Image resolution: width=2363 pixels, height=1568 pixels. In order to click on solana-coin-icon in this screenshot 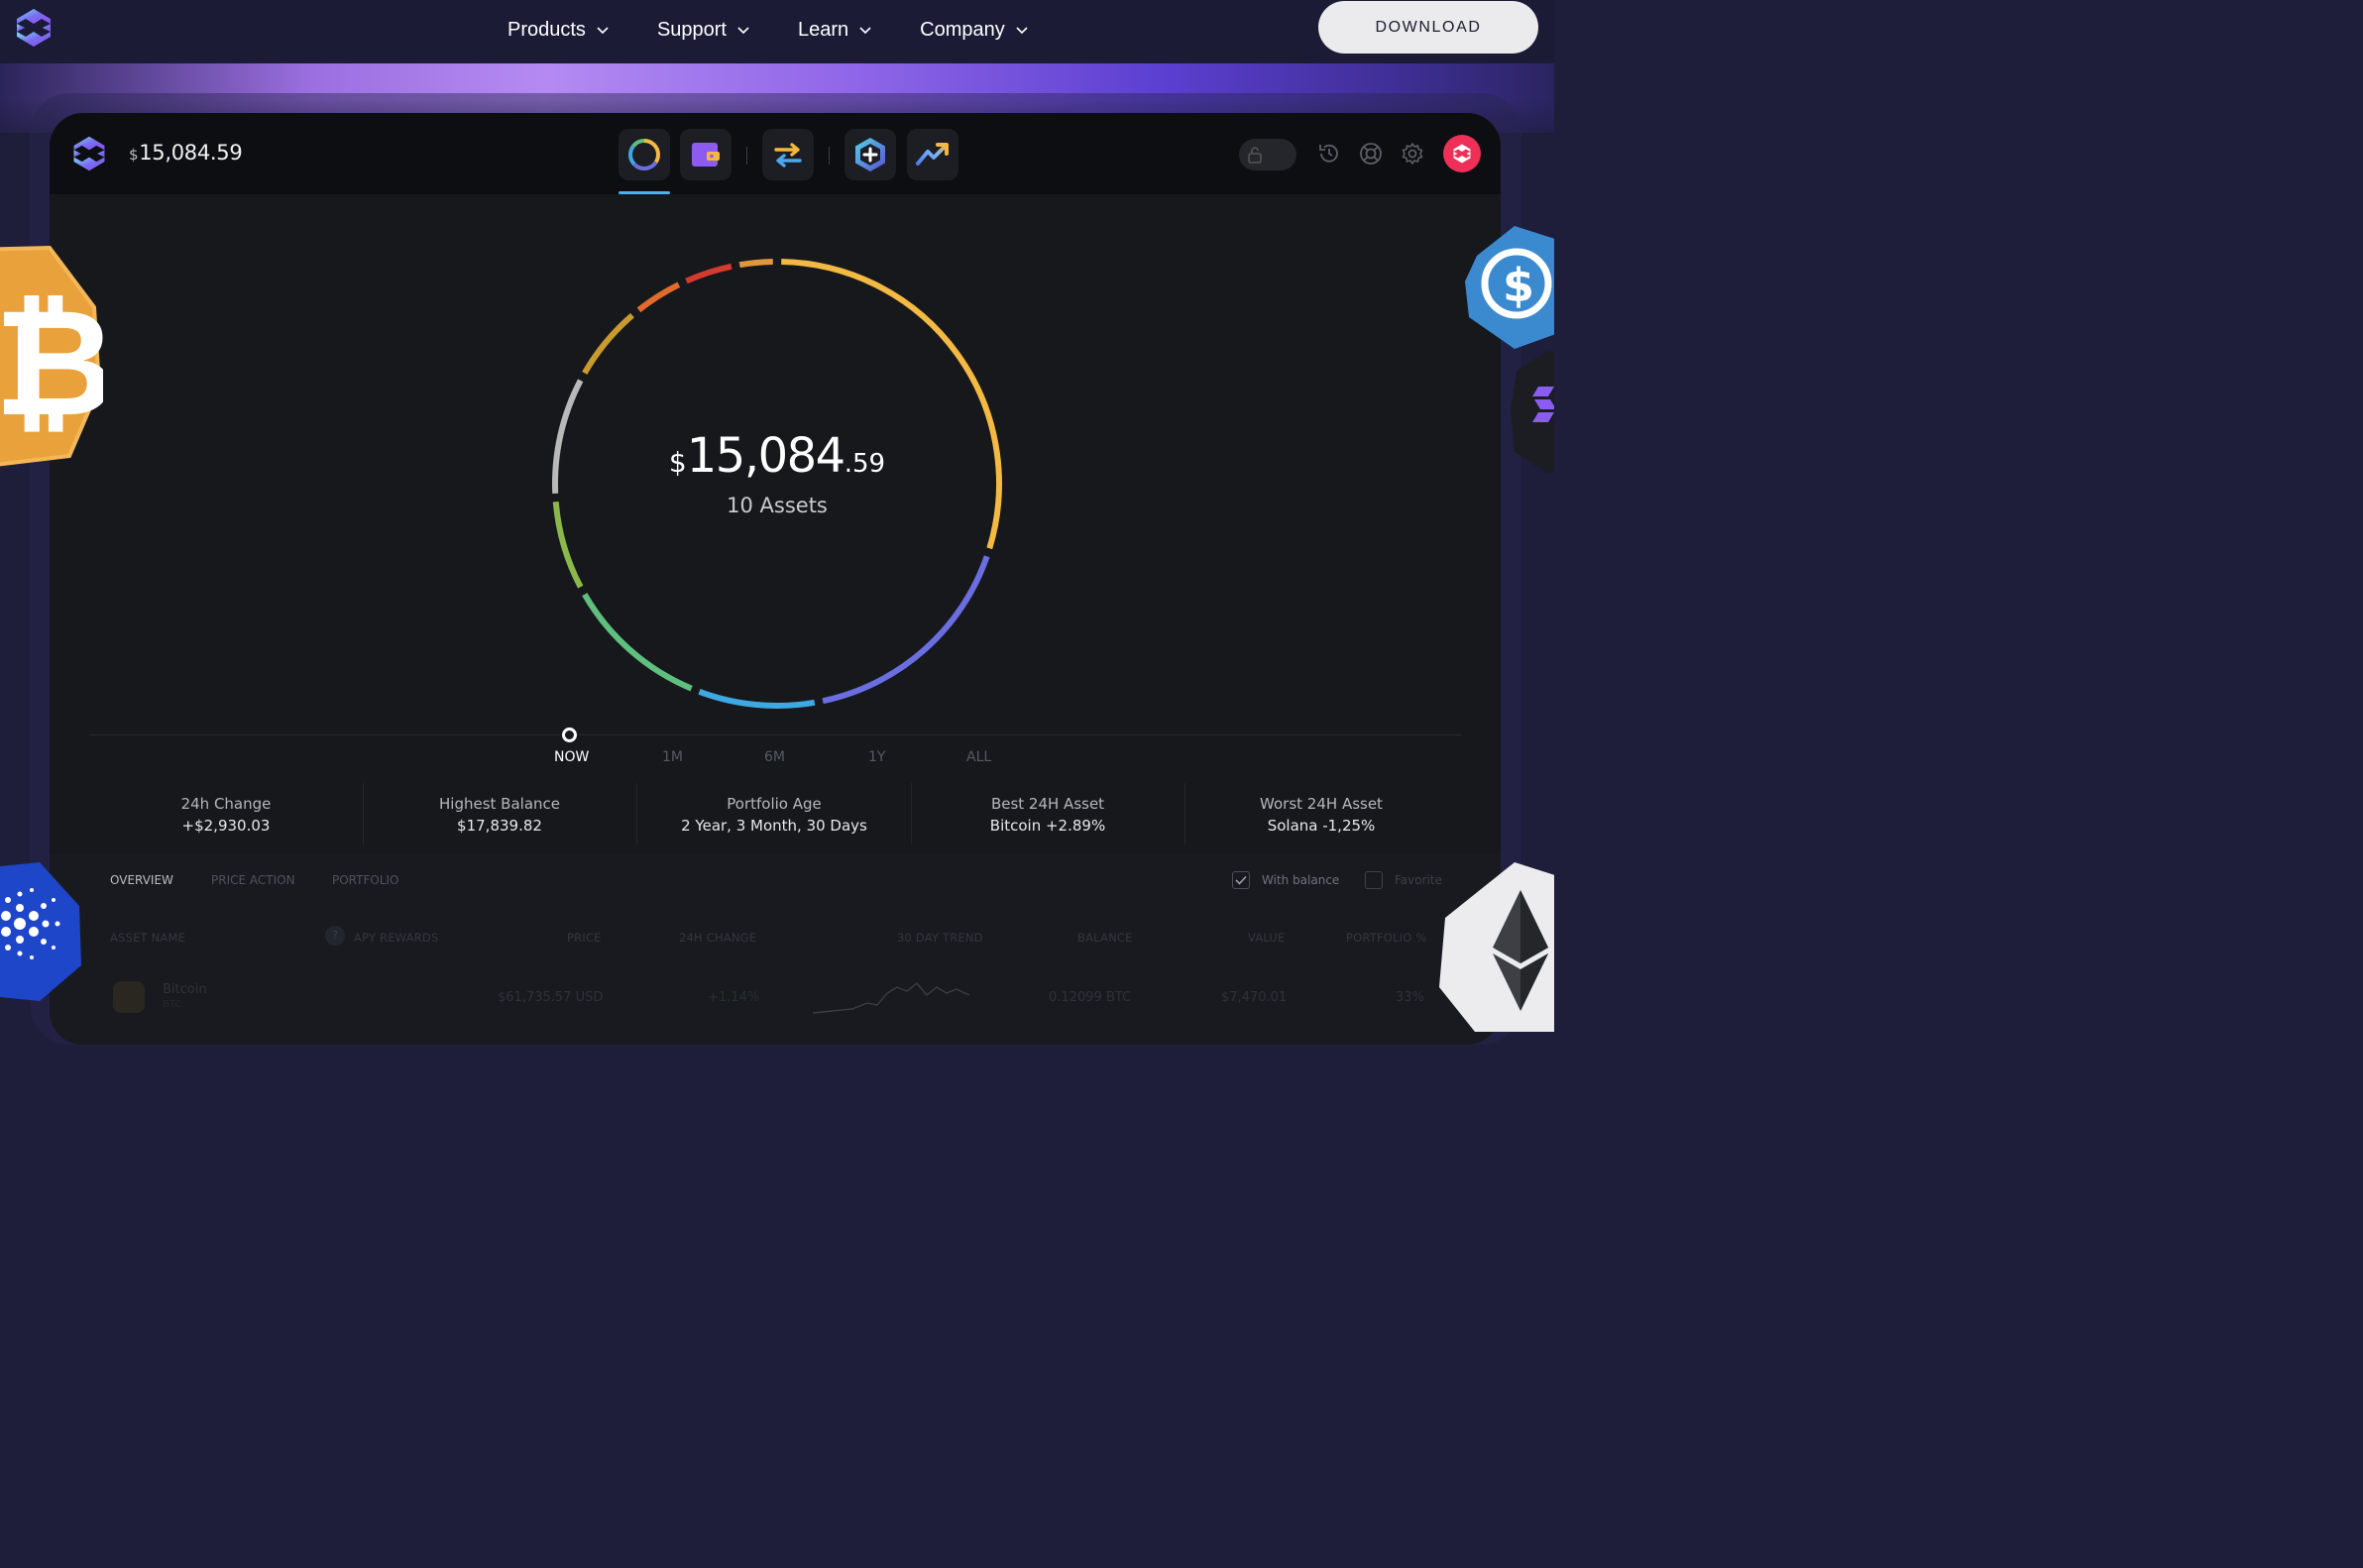, I will do `click(1532, 412)`.